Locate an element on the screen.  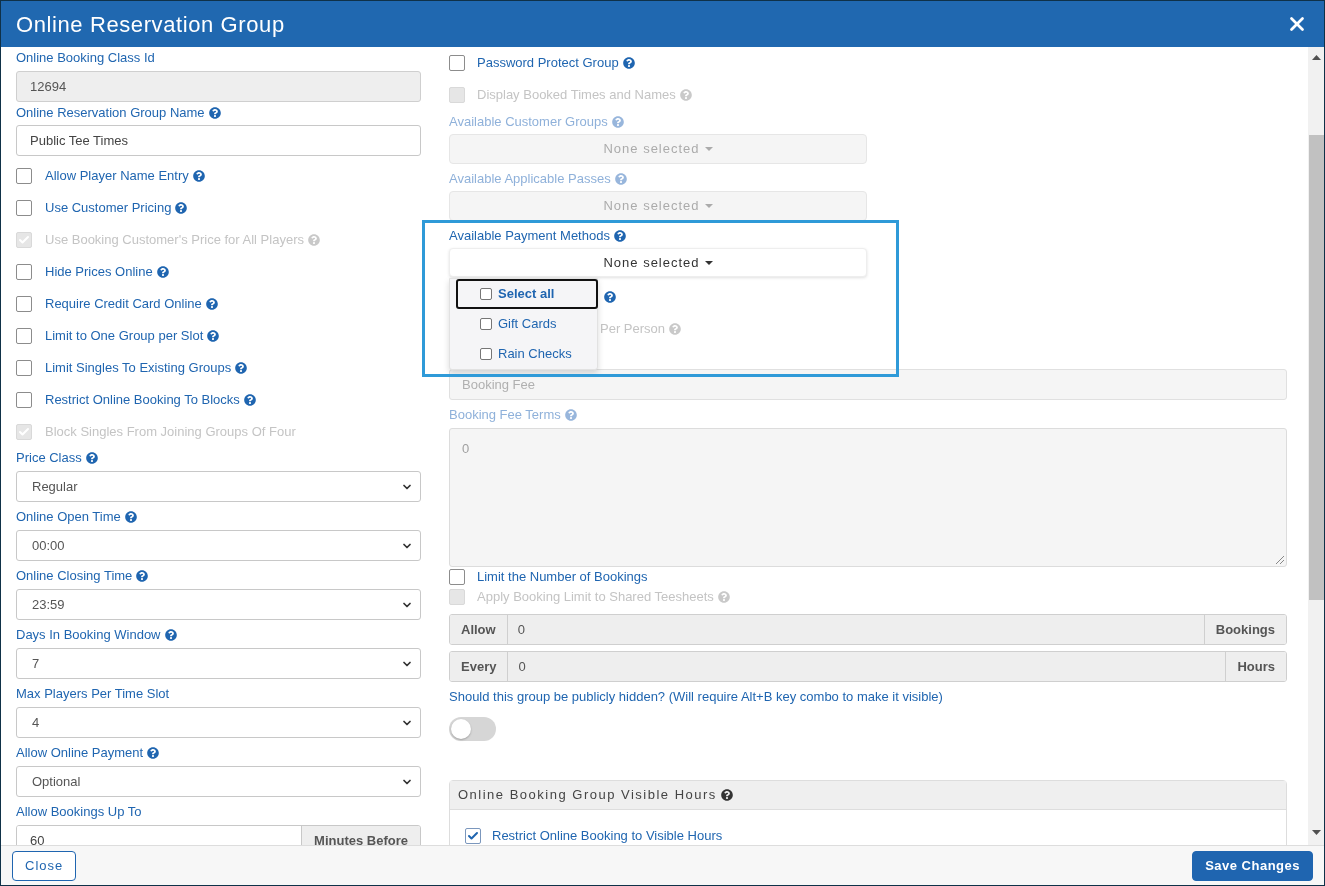
field-label: Allow Online Payment is located at coordinates (80, 753).